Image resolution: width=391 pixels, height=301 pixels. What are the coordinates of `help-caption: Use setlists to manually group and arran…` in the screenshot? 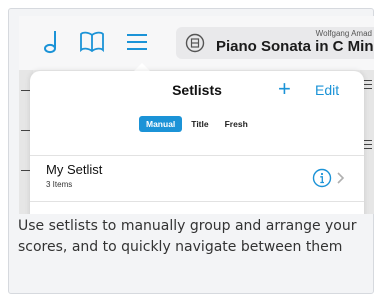 It's located at (187, 236).